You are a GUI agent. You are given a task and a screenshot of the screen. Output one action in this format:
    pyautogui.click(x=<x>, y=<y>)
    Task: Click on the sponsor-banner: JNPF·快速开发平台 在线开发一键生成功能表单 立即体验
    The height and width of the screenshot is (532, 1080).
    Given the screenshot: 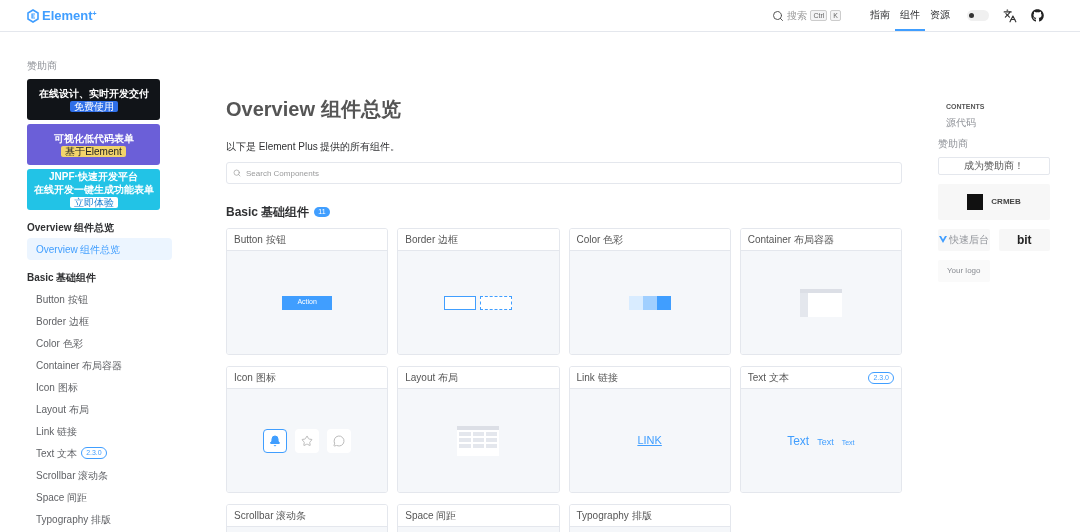 What is the action you would take?
    pyautogui.click(x=93, y=189)
    